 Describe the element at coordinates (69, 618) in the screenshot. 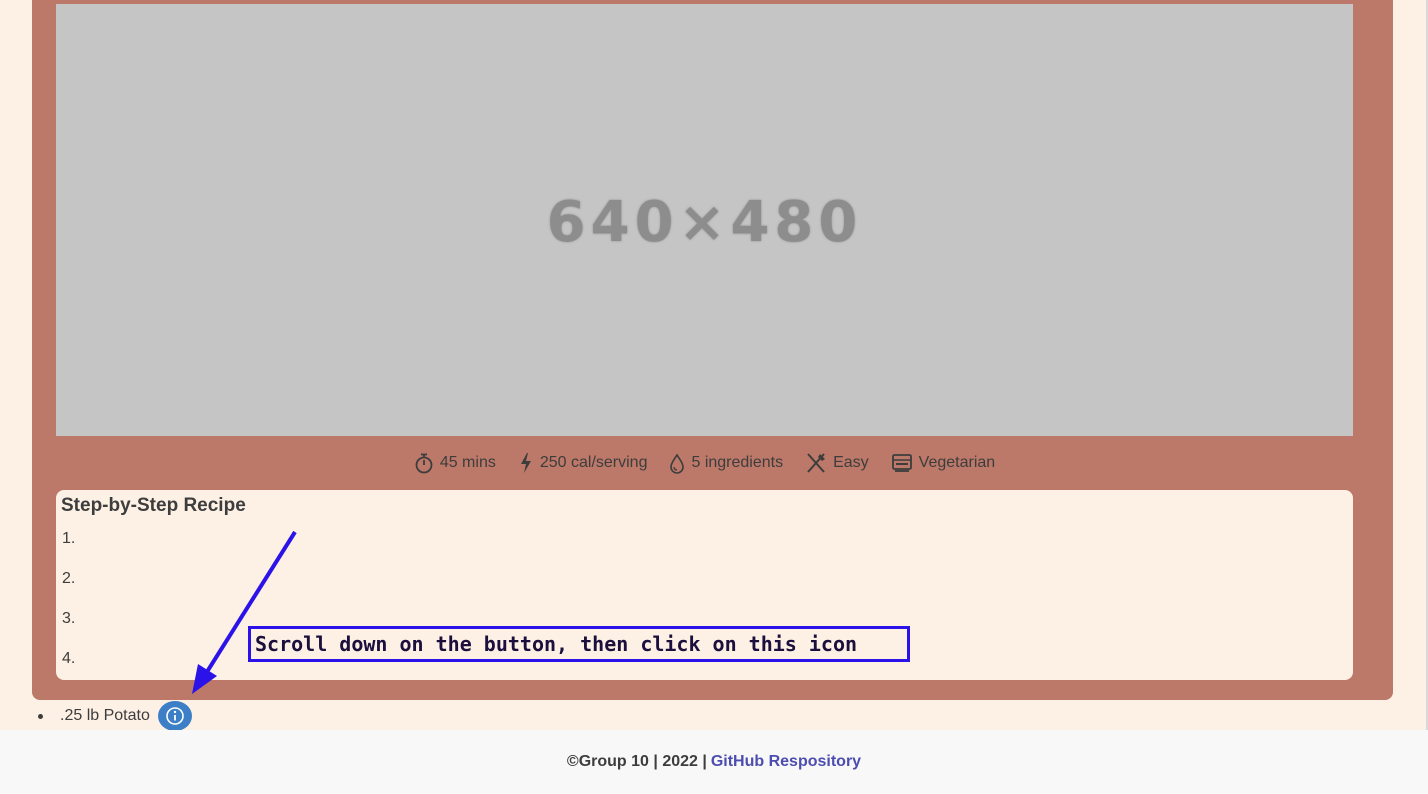

I see `step-item: 3.` at that location.